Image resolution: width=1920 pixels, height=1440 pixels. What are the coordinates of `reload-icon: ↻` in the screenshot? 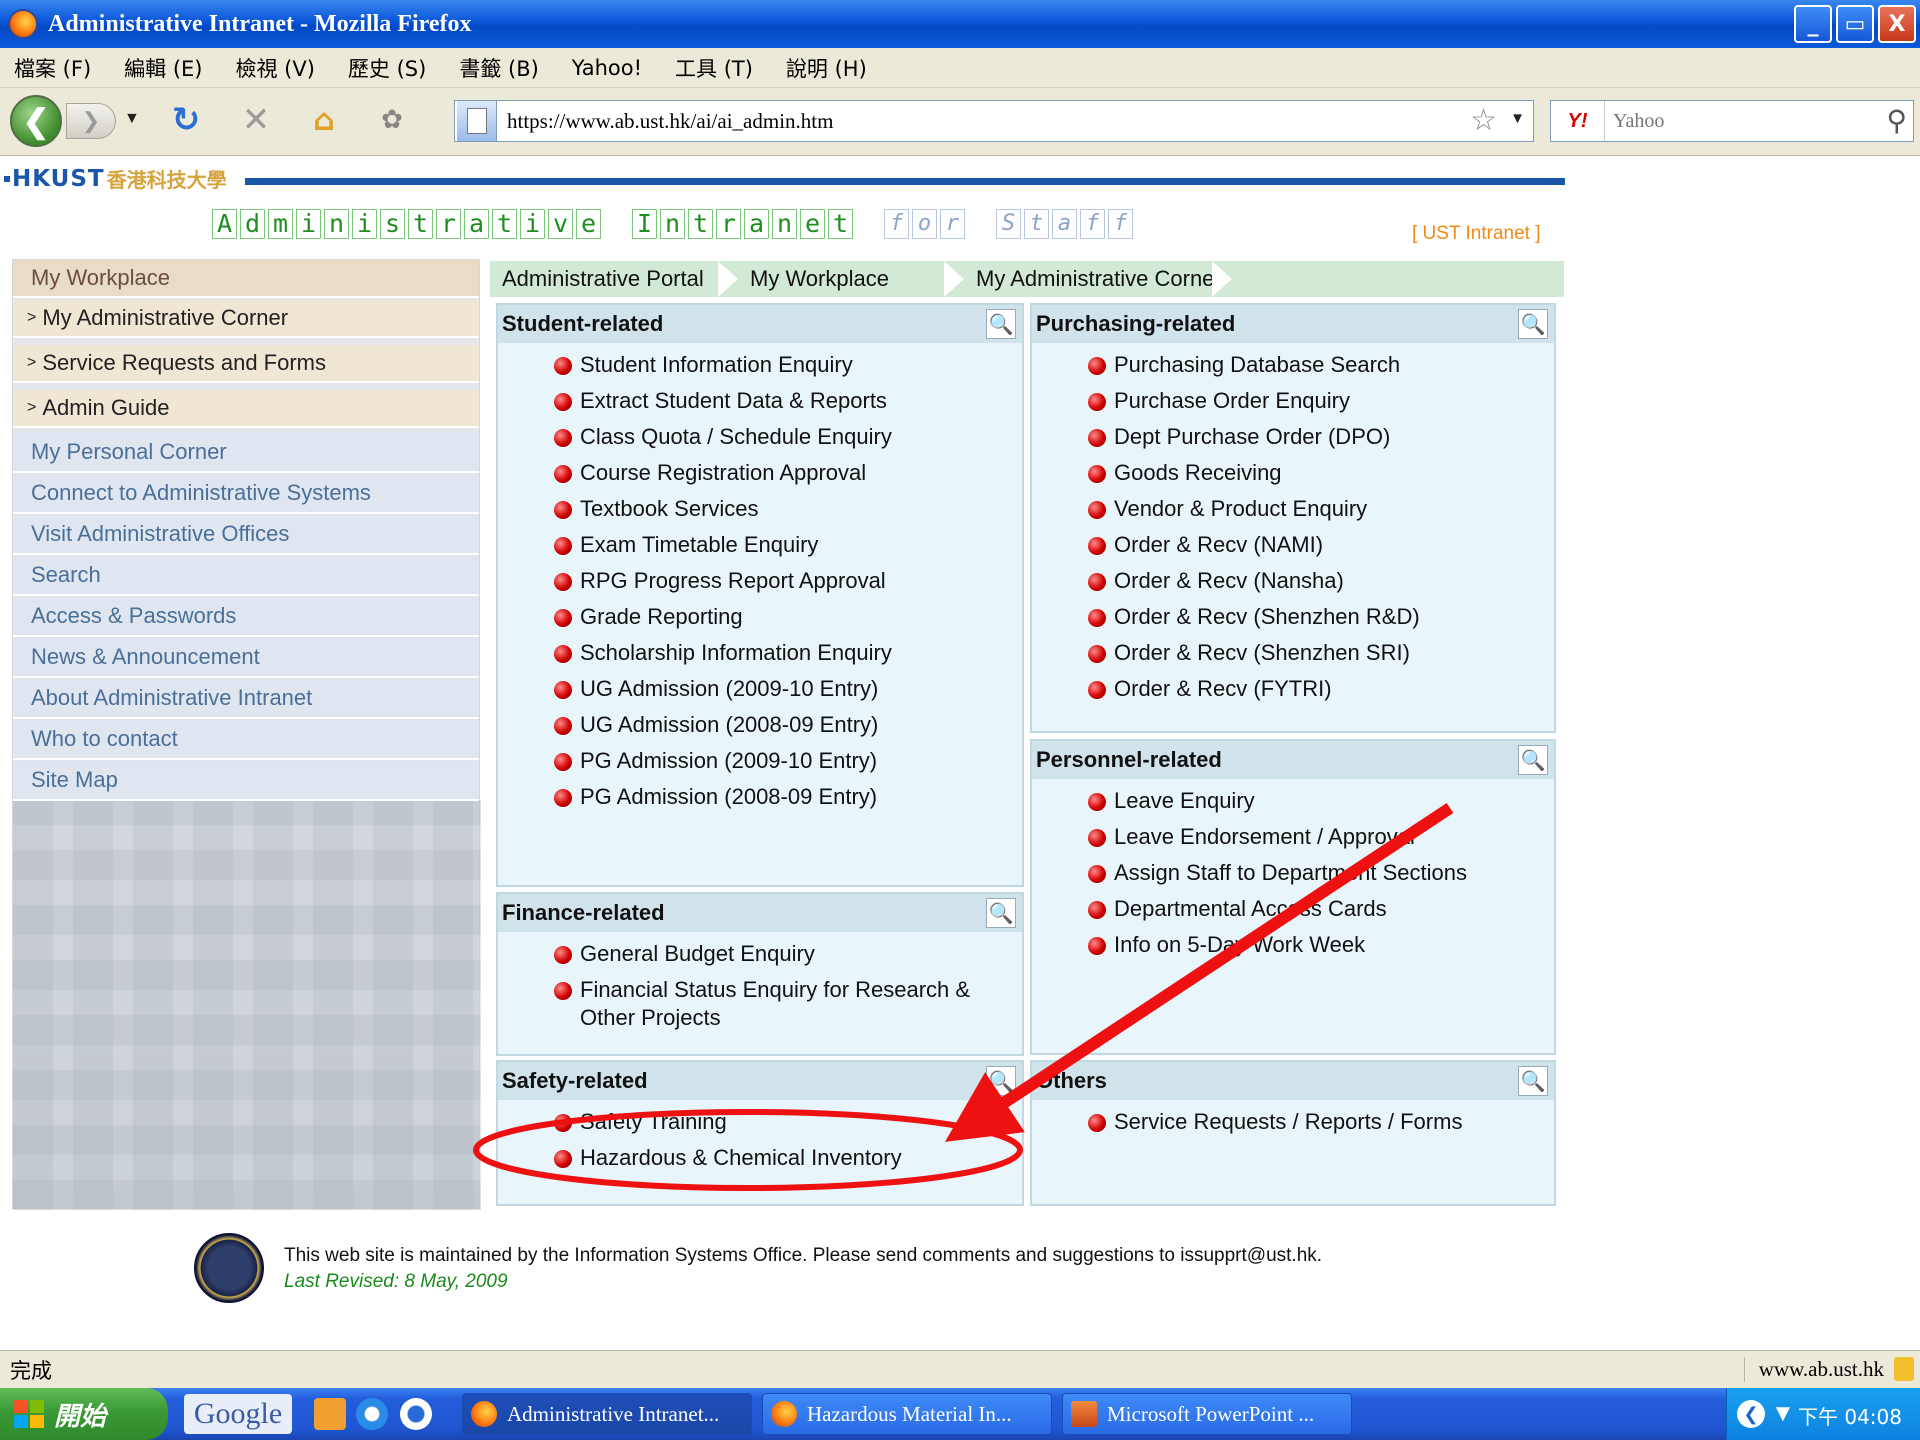 It's located at (186, 120).